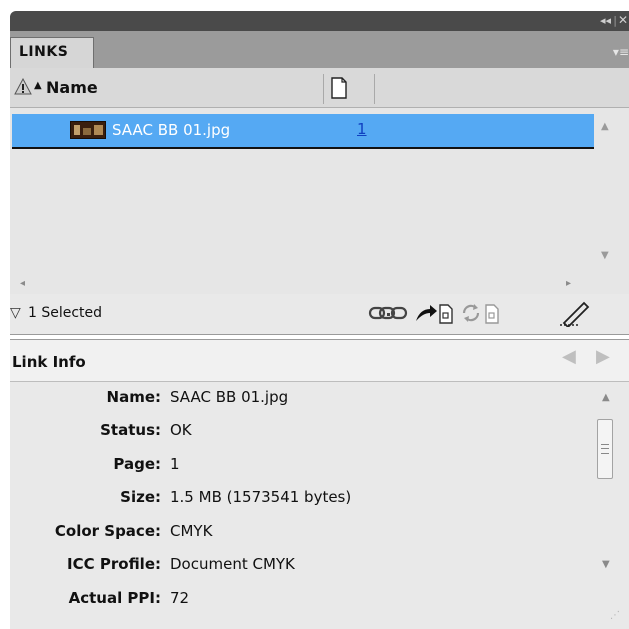 Image resolution: width=629 pixels, height=629 pixels. What do you see at coordinates (38, 85) in the screenshot?
I see `sort-ascending-icon: ▲` at bounding box center [38, 85].